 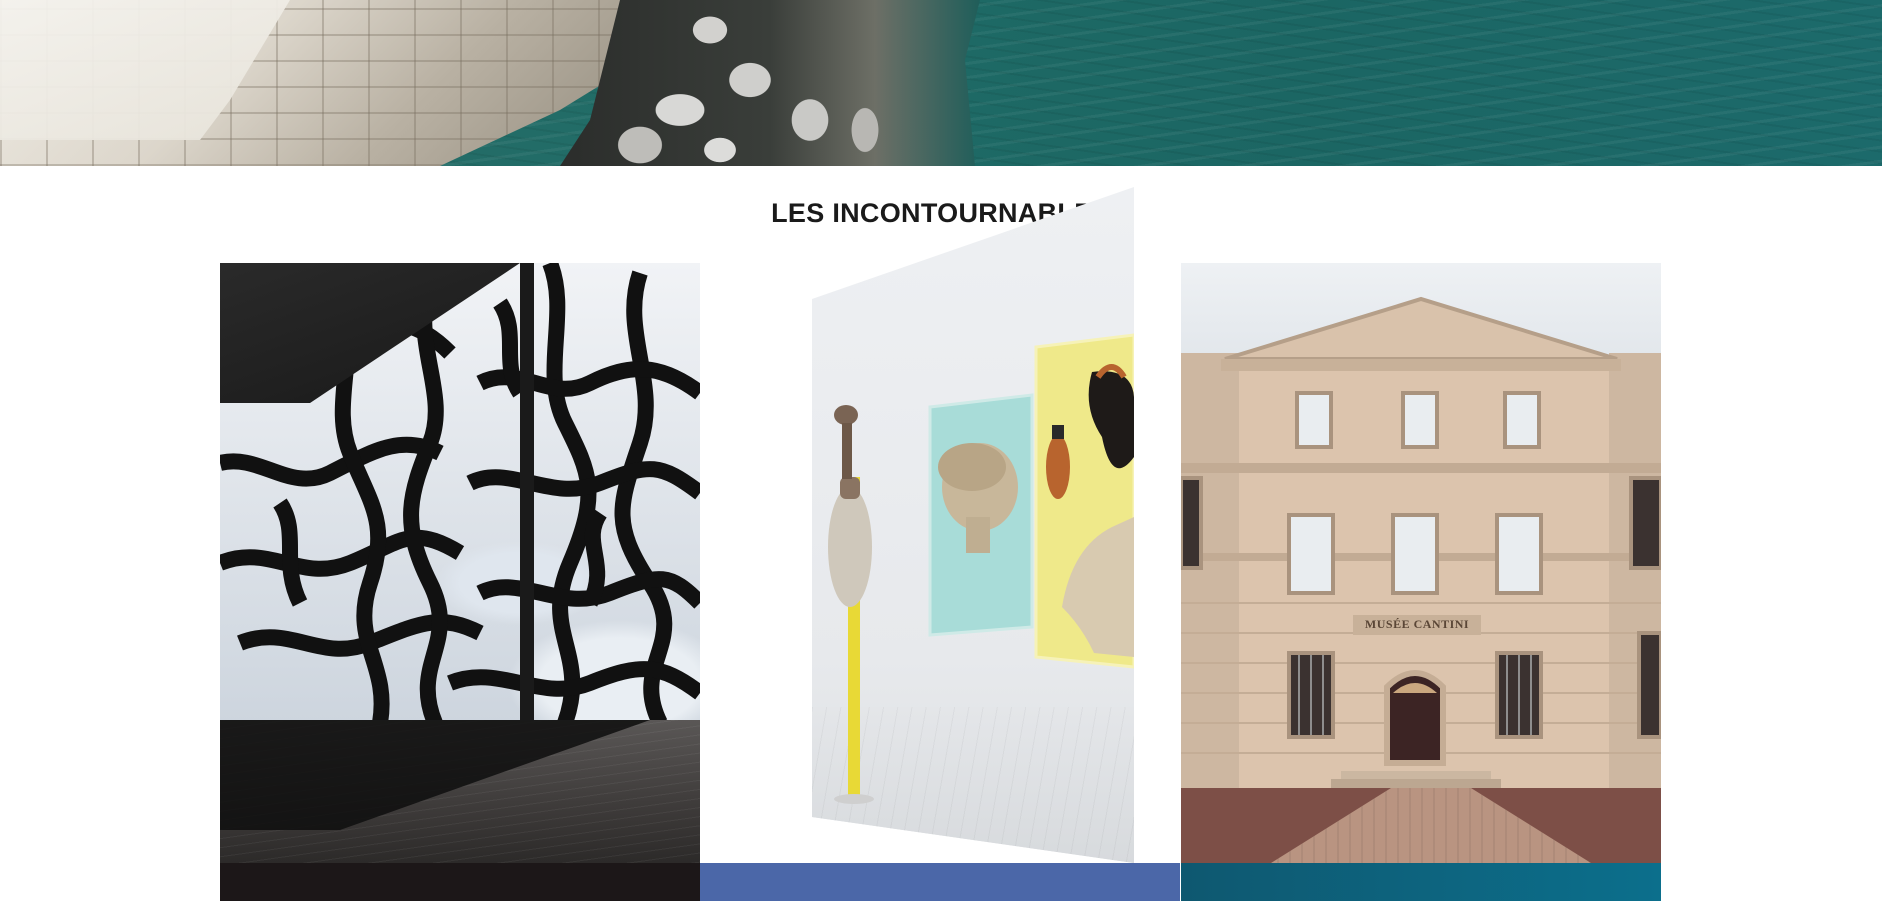 I want to click on gallery-exhibition-image, so click(x=981, y=568).